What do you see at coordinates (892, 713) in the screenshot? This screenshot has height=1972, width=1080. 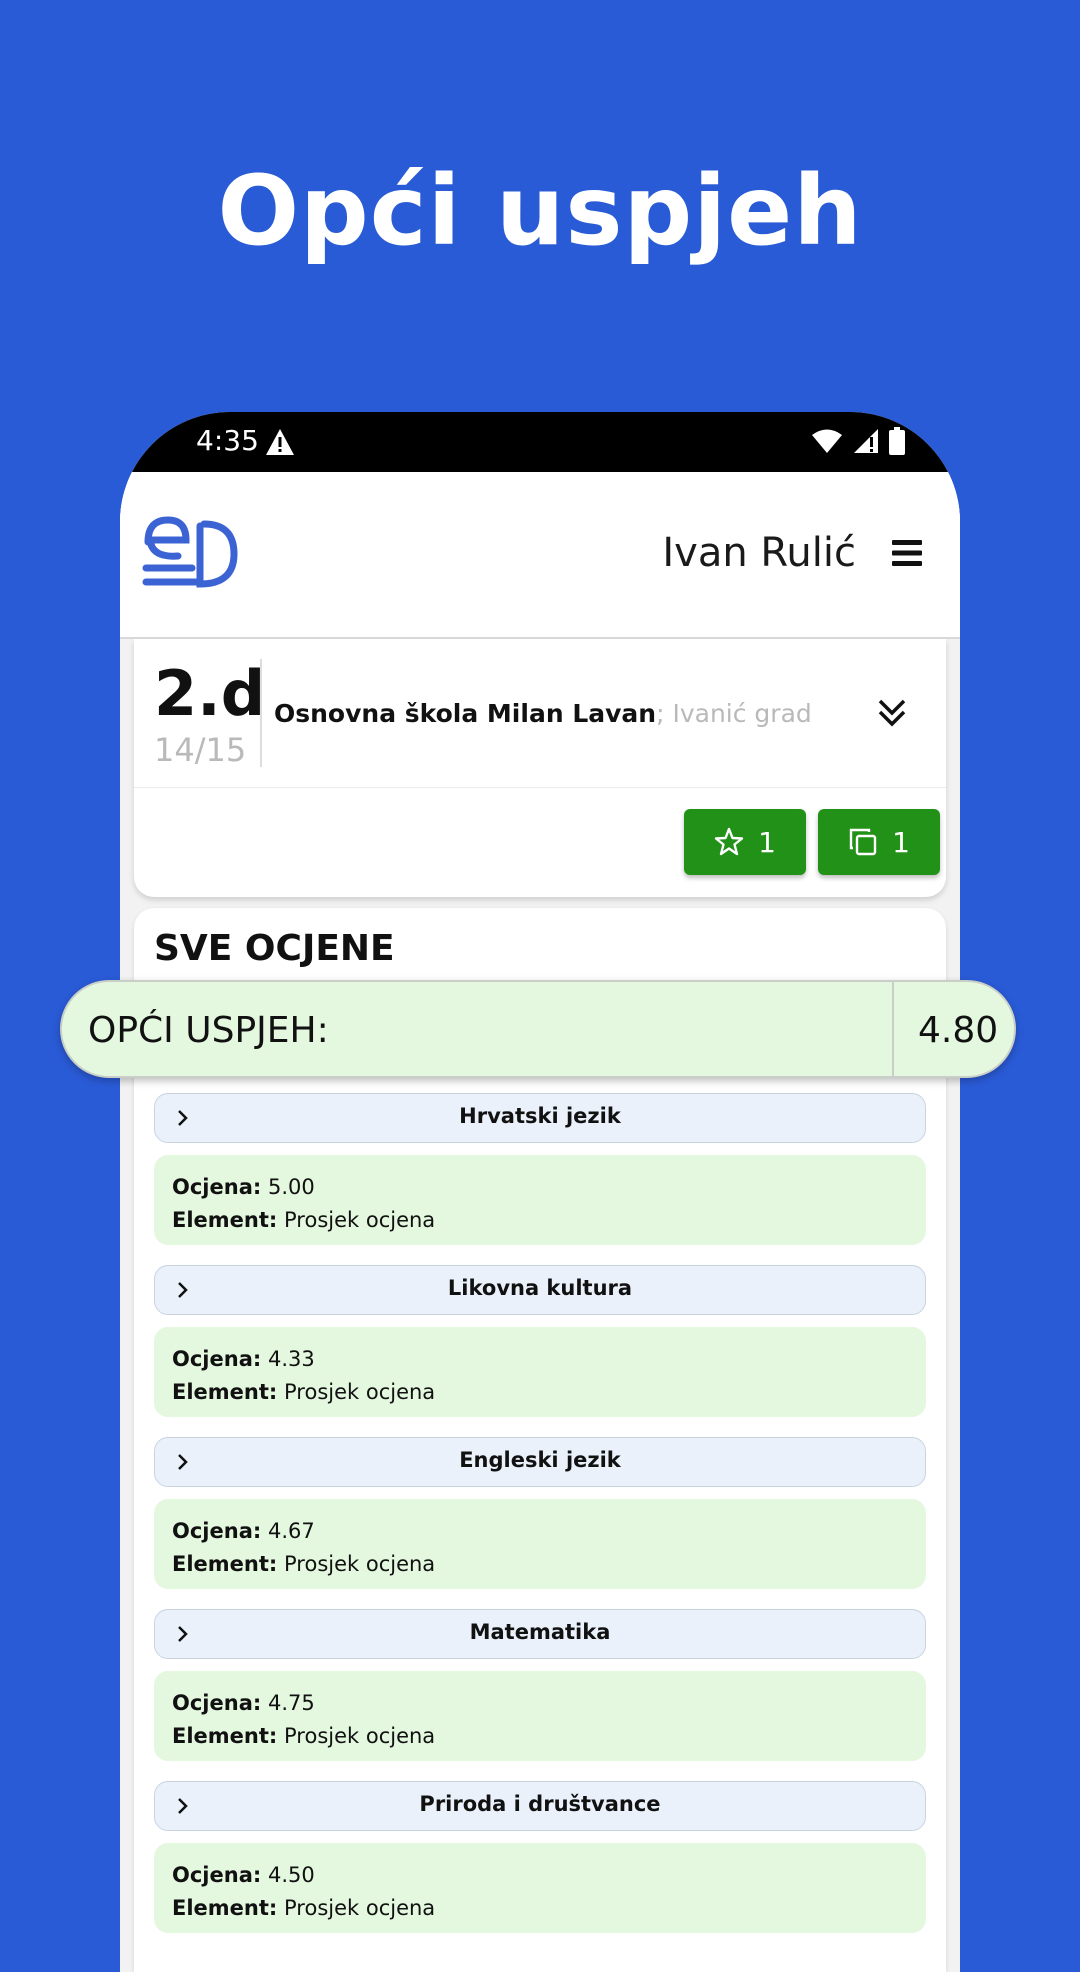 I see `double-chevron-down-icon` at bounding box center [892, 713].